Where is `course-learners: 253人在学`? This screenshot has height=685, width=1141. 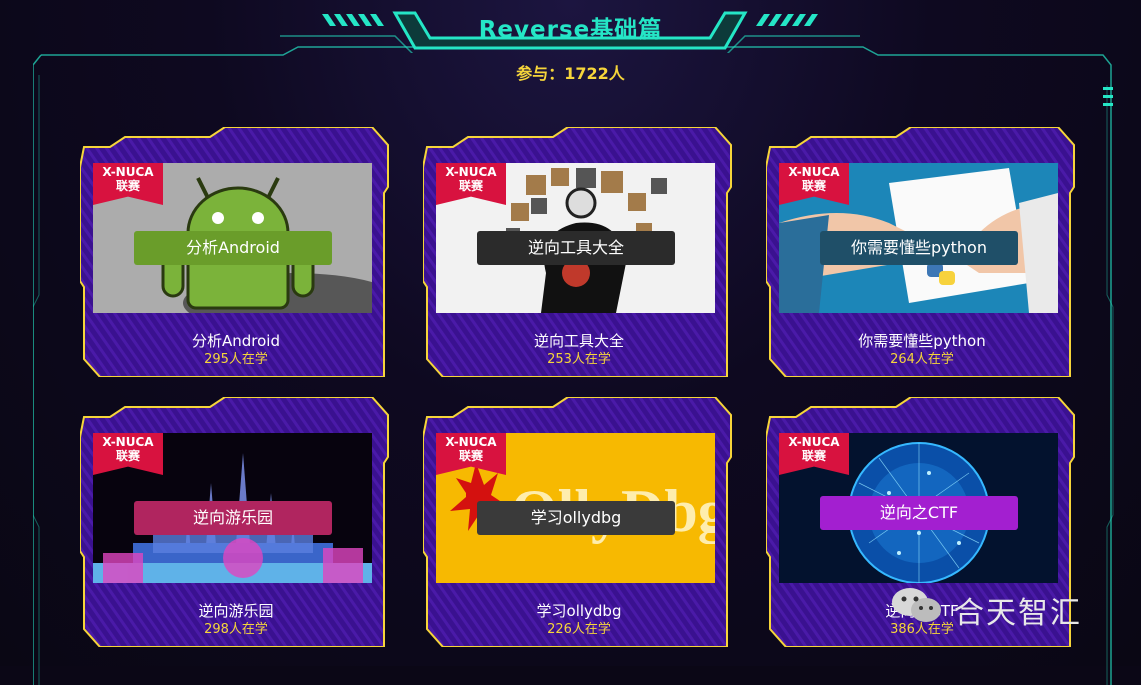 course-learners: 253人在学 is located at coordinates (579, 359).